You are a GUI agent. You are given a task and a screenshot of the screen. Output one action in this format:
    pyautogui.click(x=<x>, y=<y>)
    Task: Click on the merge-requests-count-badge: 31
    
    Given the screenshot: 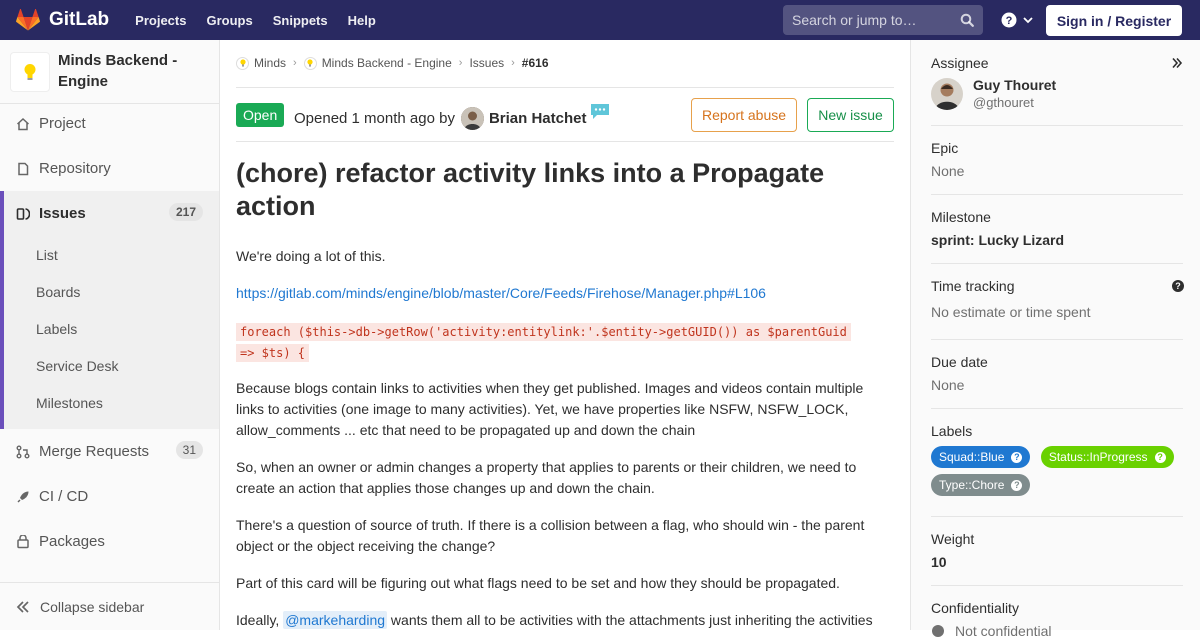 What is the action you would take?
    pyautogui.click(x=189, y=450)
    